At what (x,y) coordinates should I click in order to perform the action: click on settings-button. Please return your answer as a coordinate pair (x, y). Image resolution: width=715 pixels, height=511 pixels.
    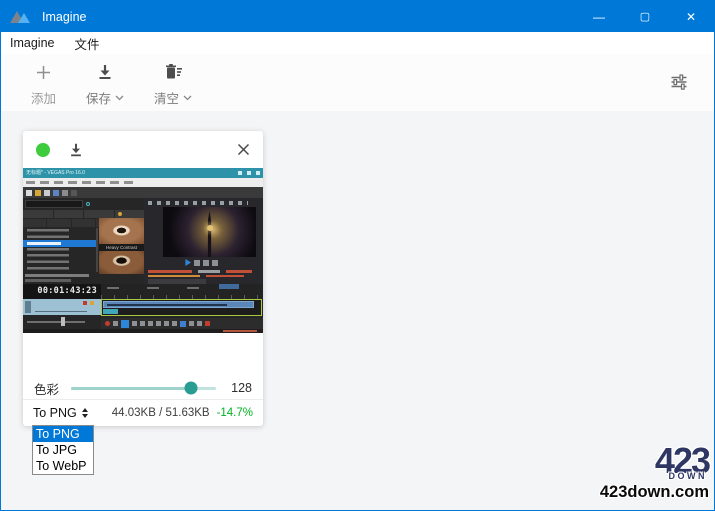
    Looking at the image, I should click on (679, 84).